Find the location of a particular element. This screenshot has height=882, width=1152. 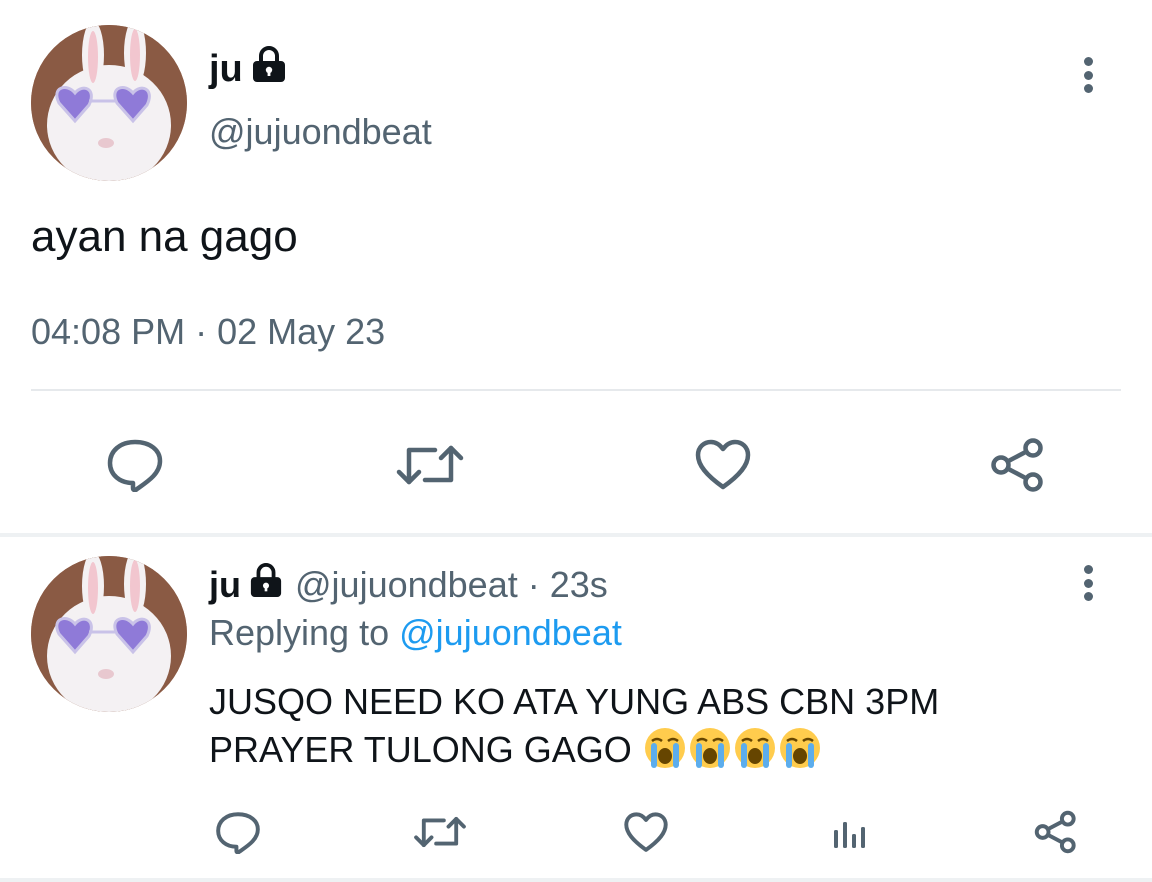

share-button is located at coordinates (1018, 465).